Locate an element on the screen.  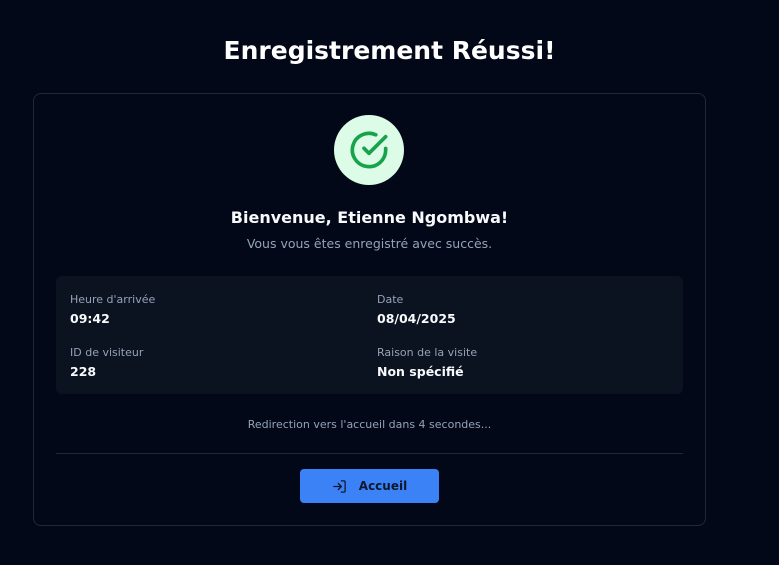
home-button: Accueil is located at coordinates (369, 486).